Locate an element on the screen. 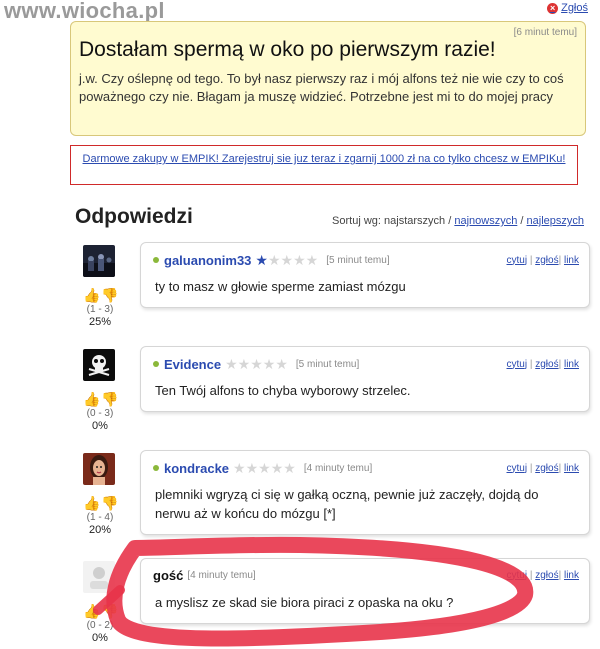  vote-box: 👍 👎 (1 - 3) 25% is located at coordinates (100, 307).